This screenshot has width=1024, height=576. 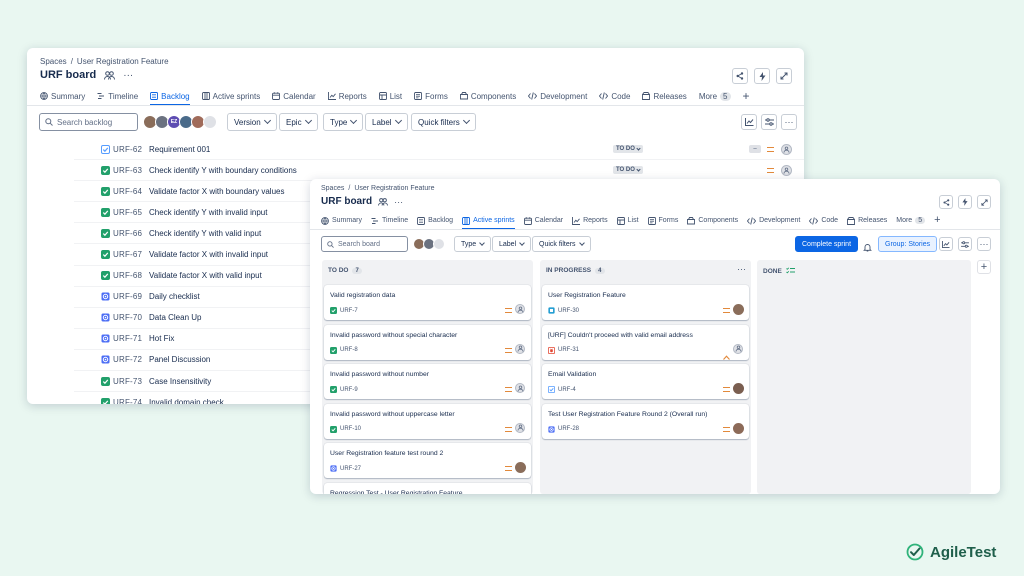 What do you see at coordinates (568, 429) in the screenshot?
I see `card-key: URF-28` at bounding box center [568, 429].